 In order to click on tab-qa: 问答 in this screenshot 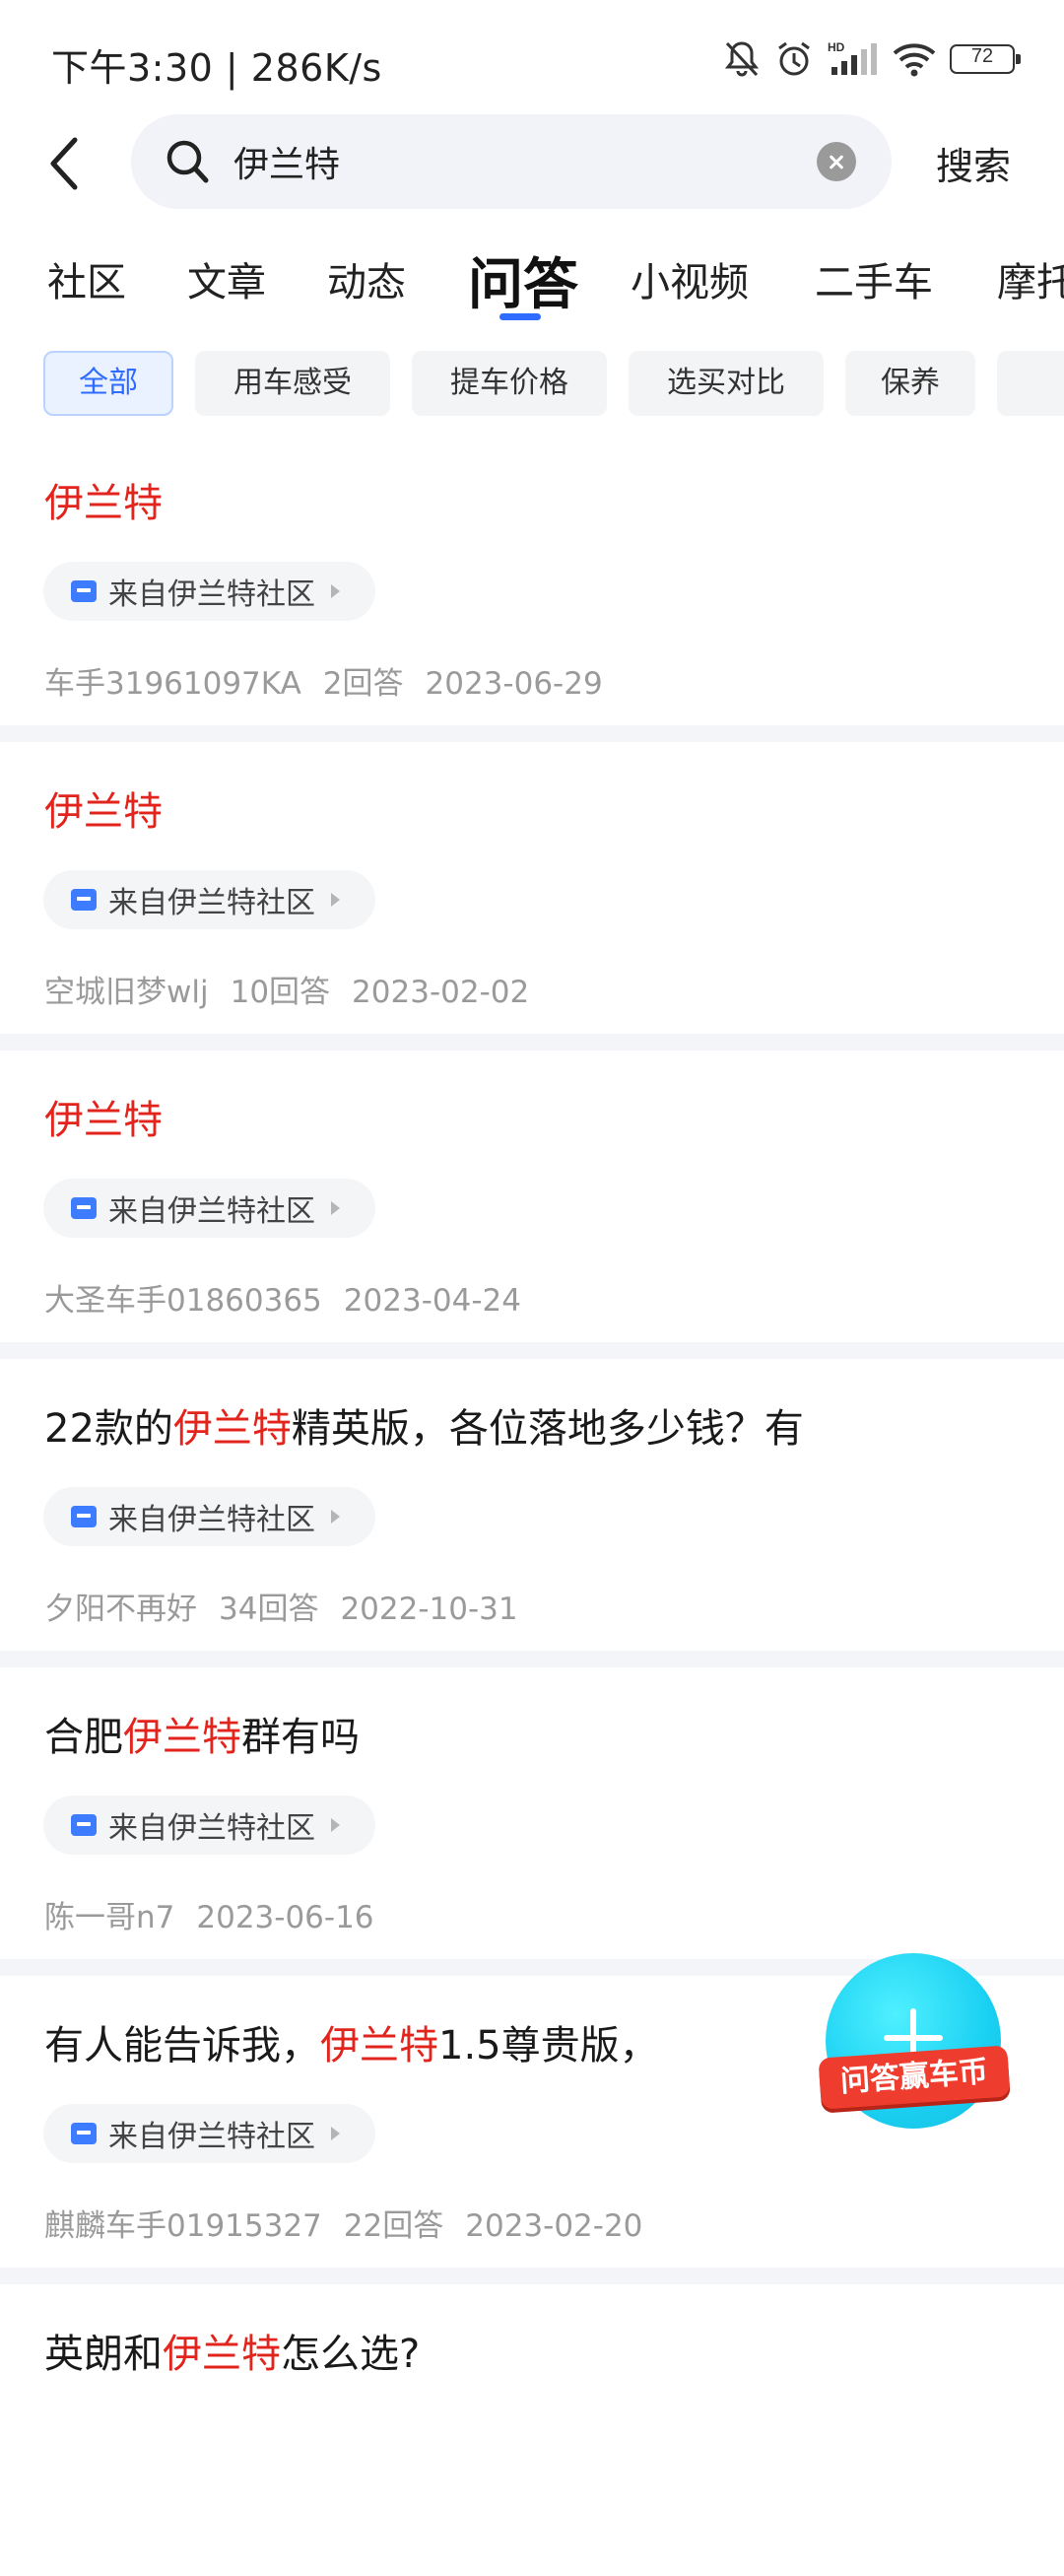, I will do `click(523, 280)`.